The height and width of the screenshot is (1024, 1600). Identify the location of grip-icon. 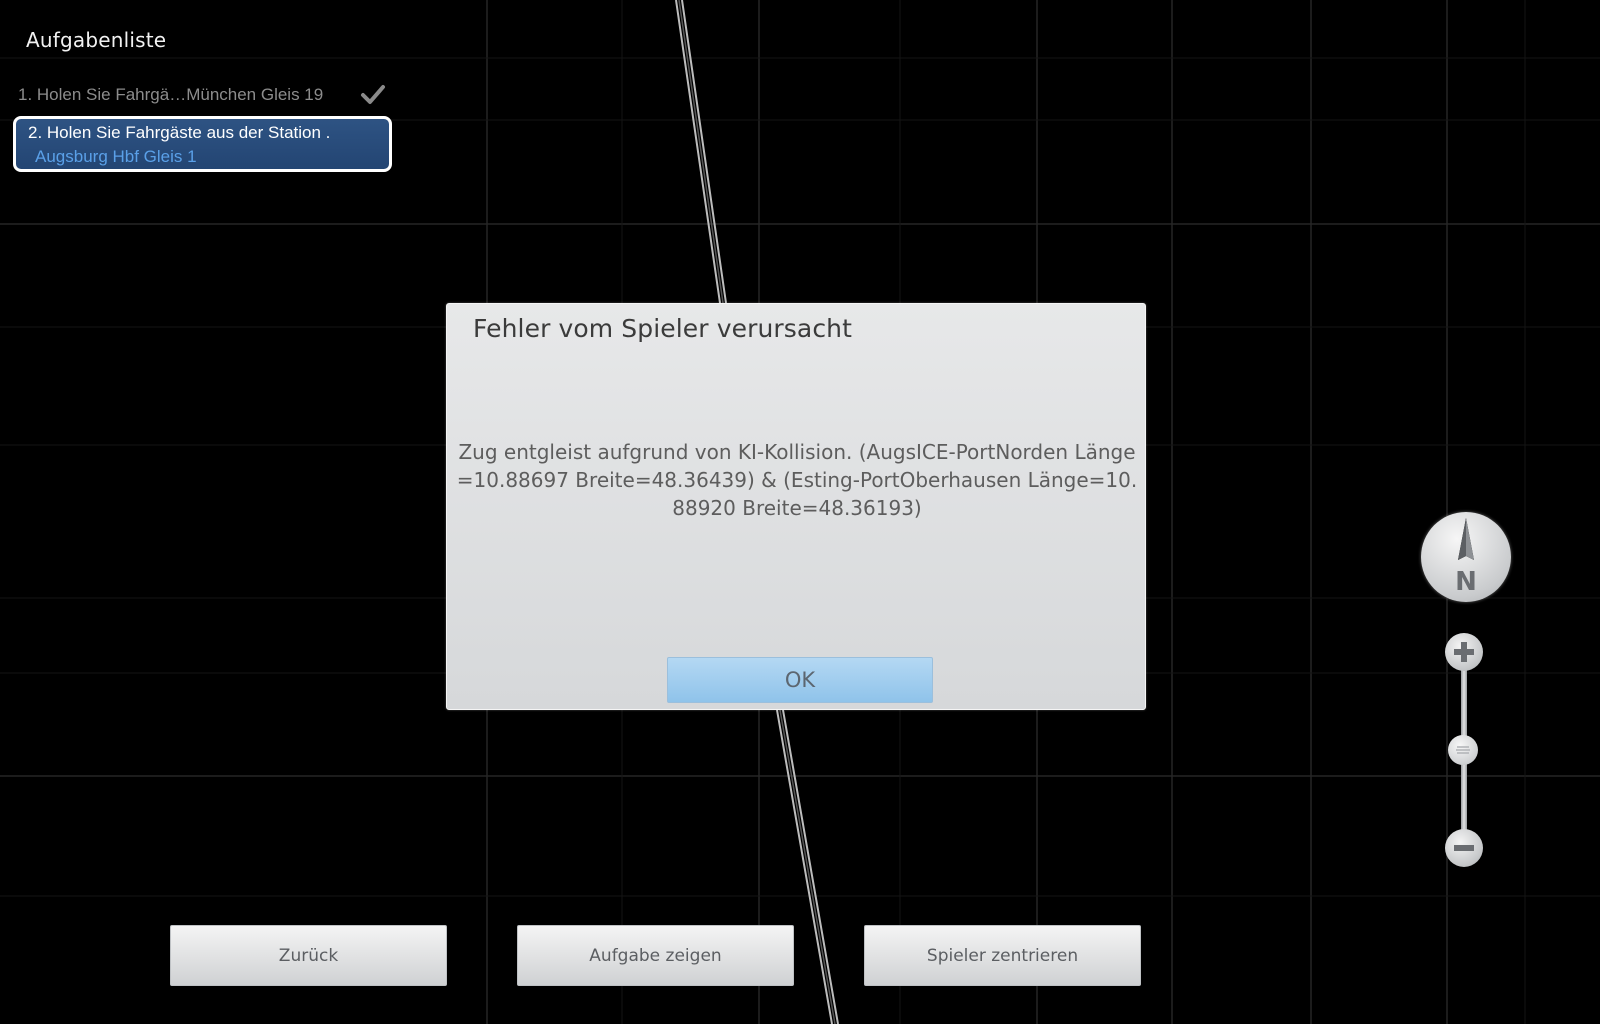
(1463, 750).